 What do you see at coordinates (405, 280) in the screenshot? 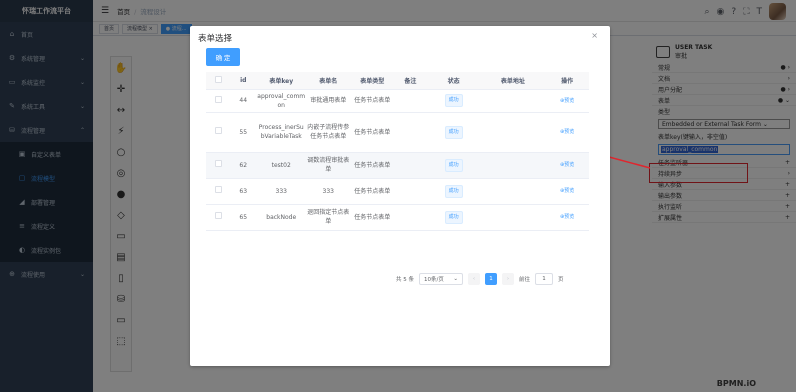
I see `pager-total: 共 5 条` at bounding box center [405, 280].